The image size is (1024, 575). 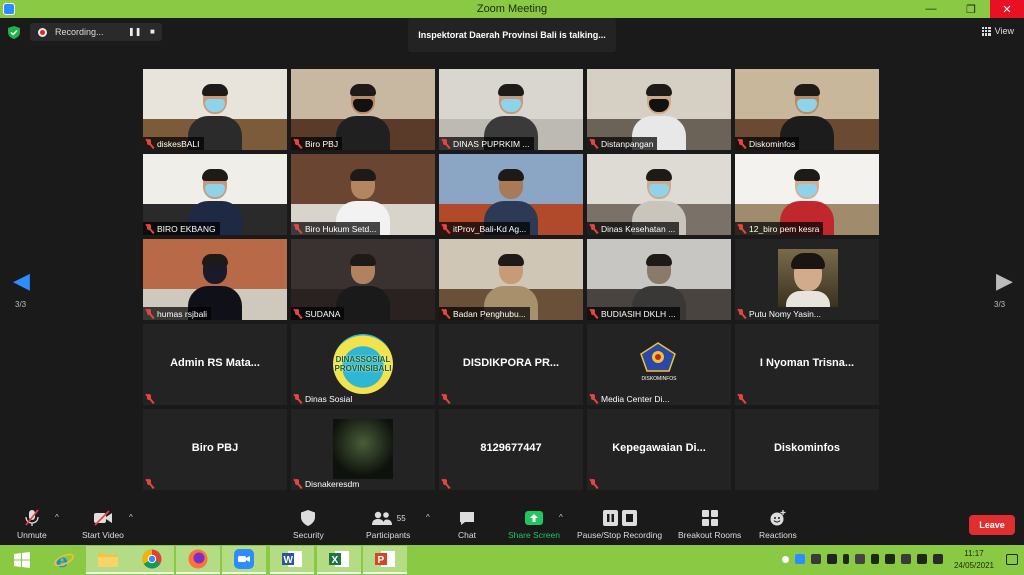 What do you see at coordinates (57, 517) in the screenshot?
I see `audio-options-caret: ^` at bounding box center [57, 517].